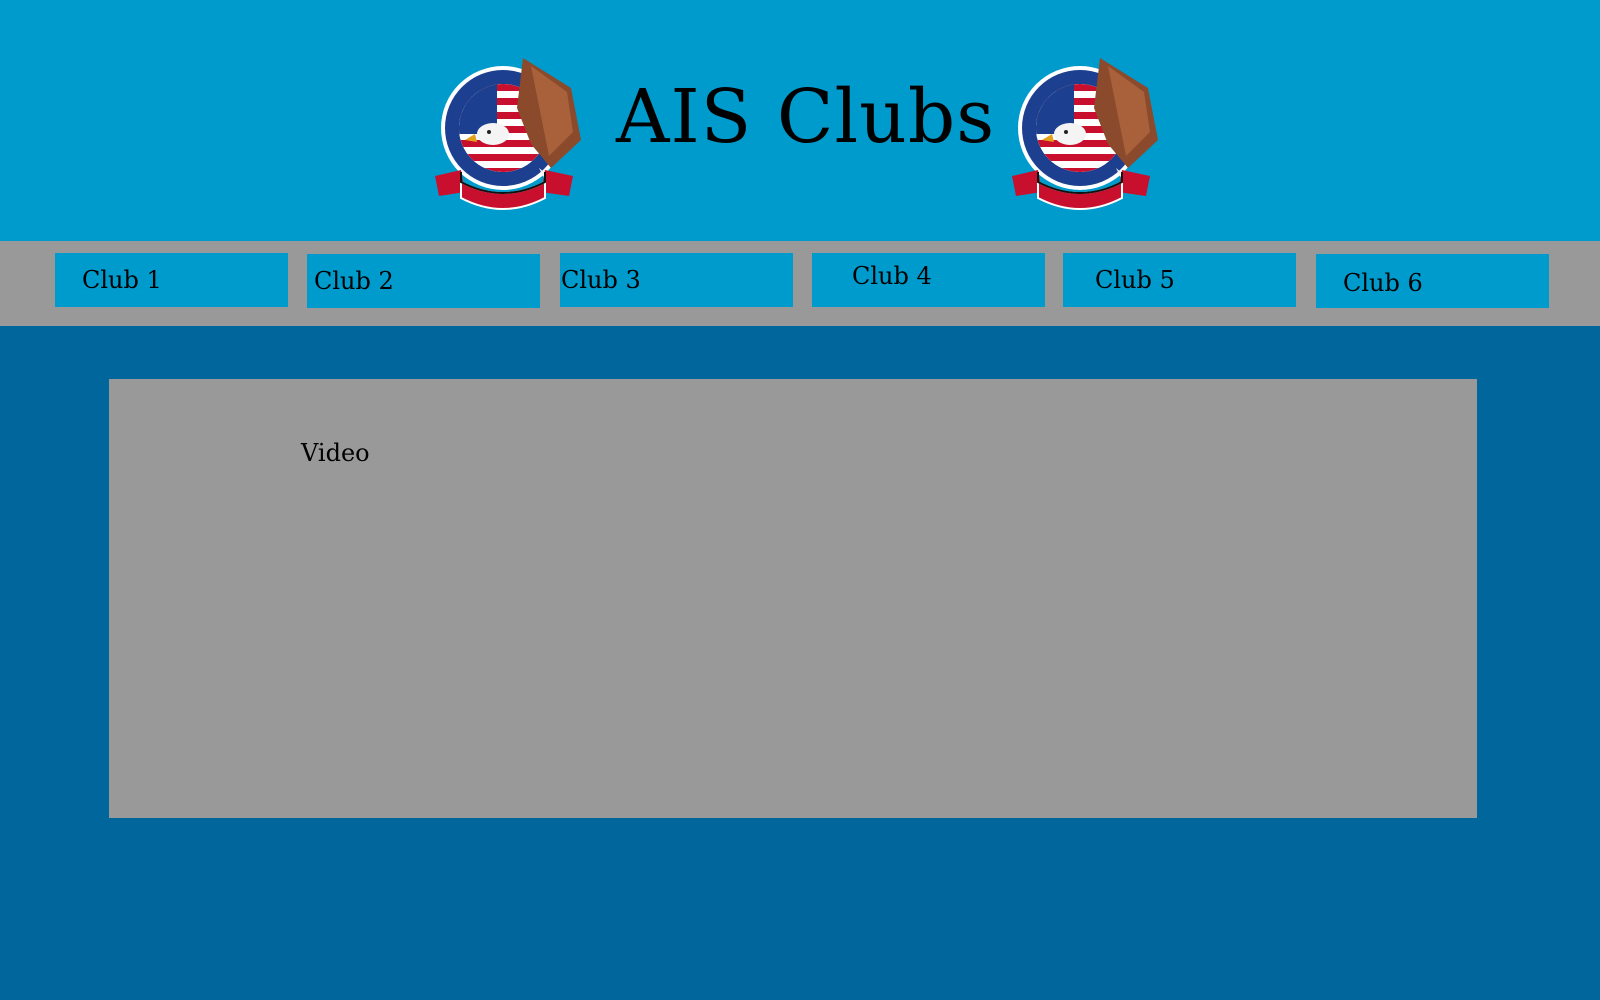 This screenshot has width=1600, height=1000. Describe the element at coordinates (1383, 283) in the screenshot. I see `nav-button-label: Club 6` at that location.